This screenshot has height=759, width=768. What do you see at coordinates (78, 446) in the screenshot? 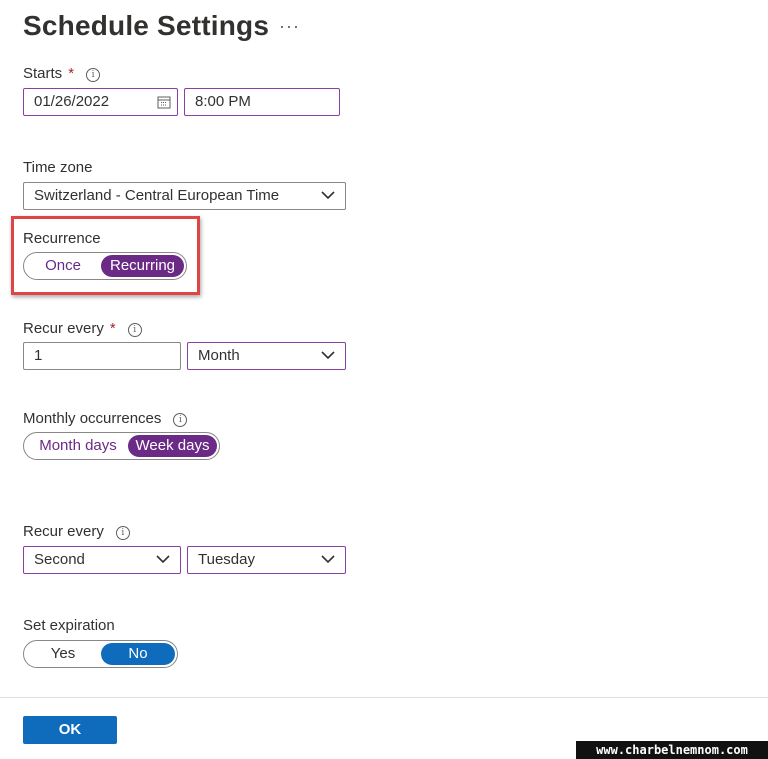
I see `monthly-option-month-days: Month days` at bounding box center [78, 446].